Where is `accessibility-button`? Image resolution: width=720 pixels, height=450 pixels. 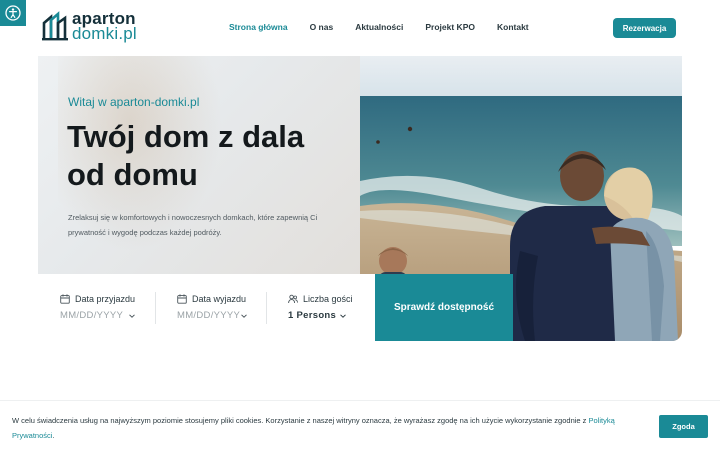 accessibility-button is located at coordinates (13, 13).